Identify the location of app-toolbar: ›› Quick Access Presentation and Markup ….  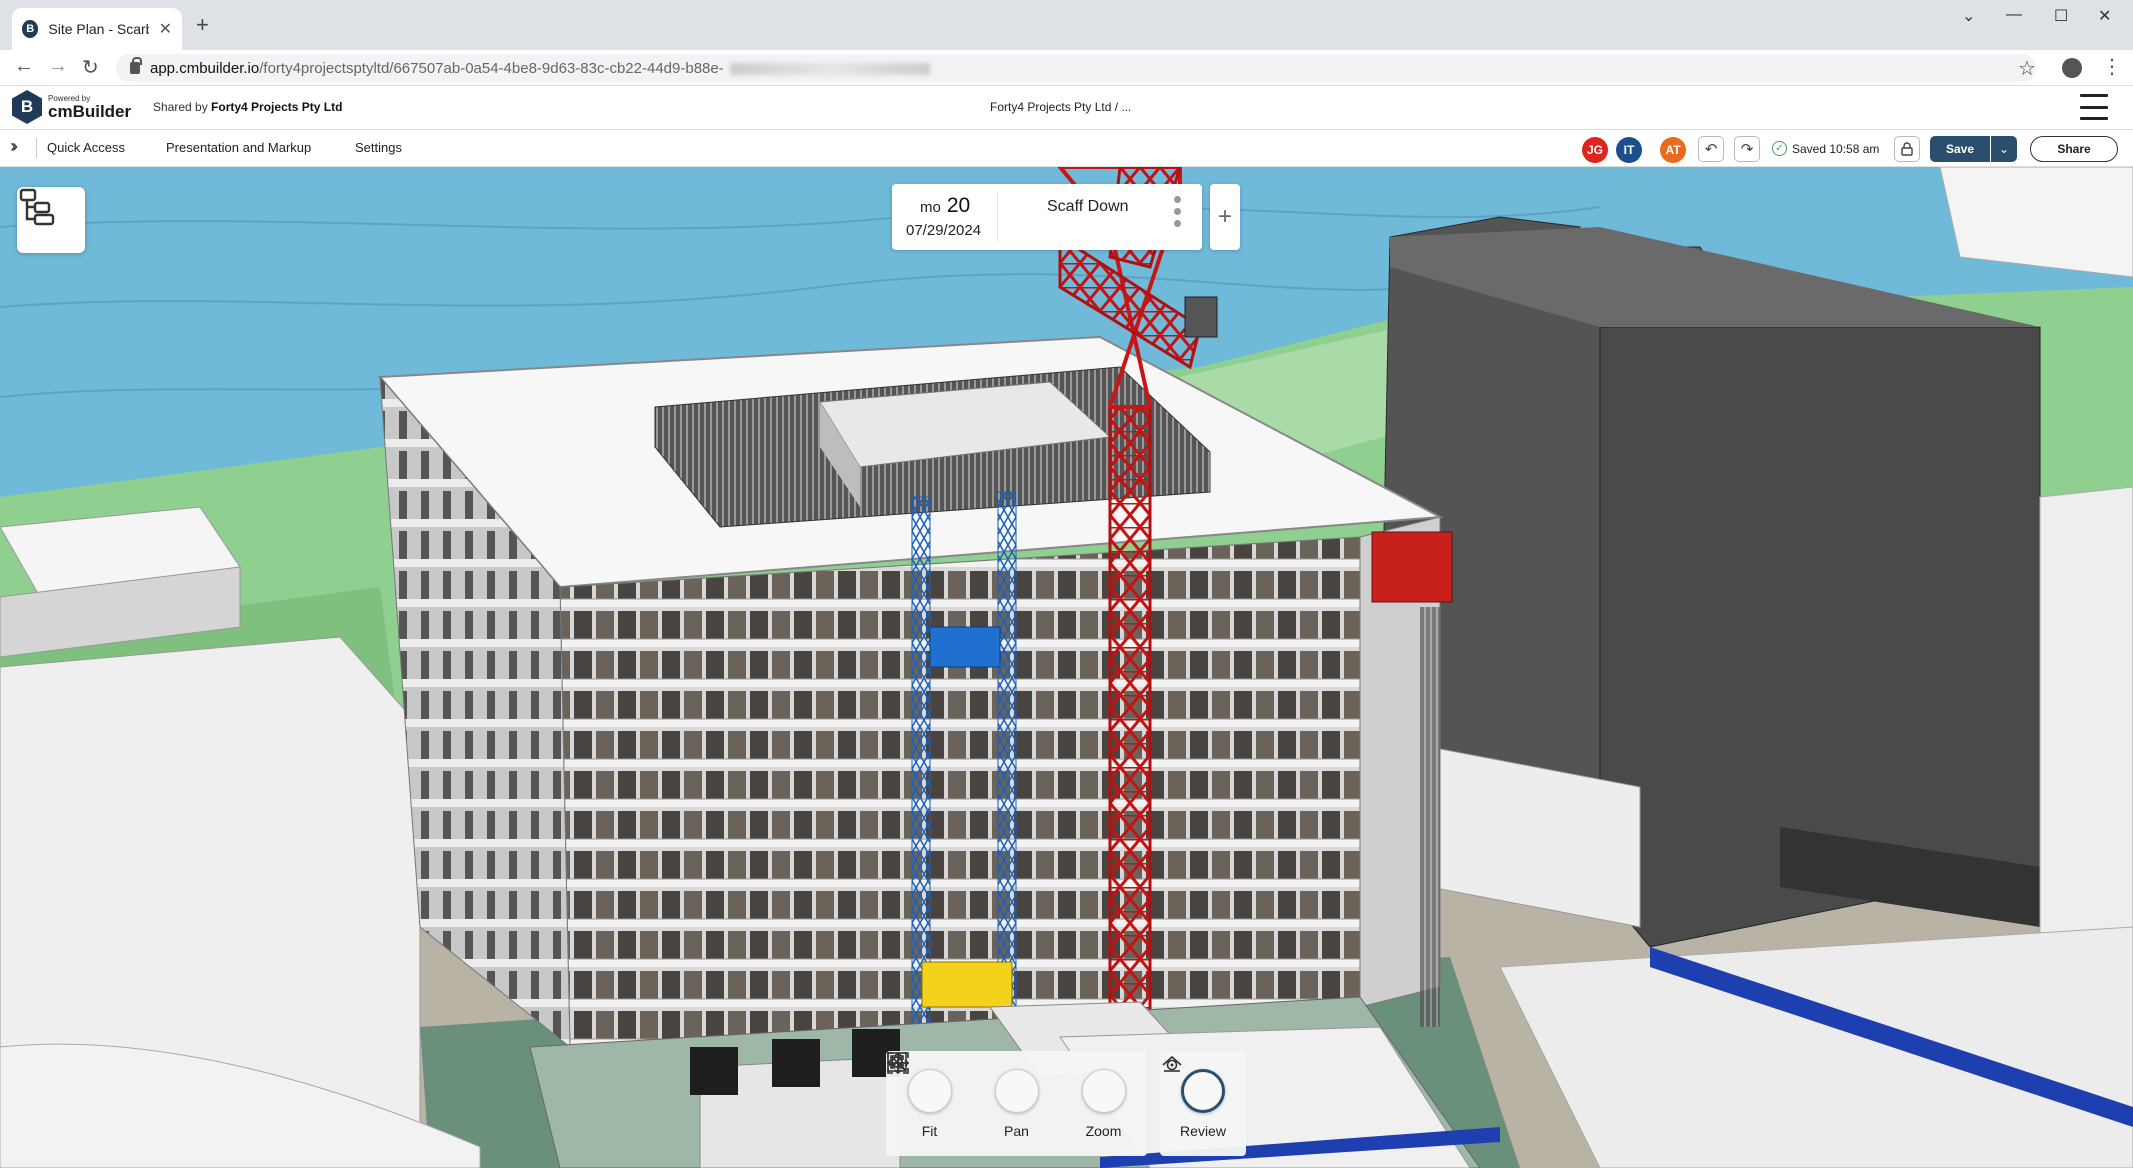
(1066, 148).